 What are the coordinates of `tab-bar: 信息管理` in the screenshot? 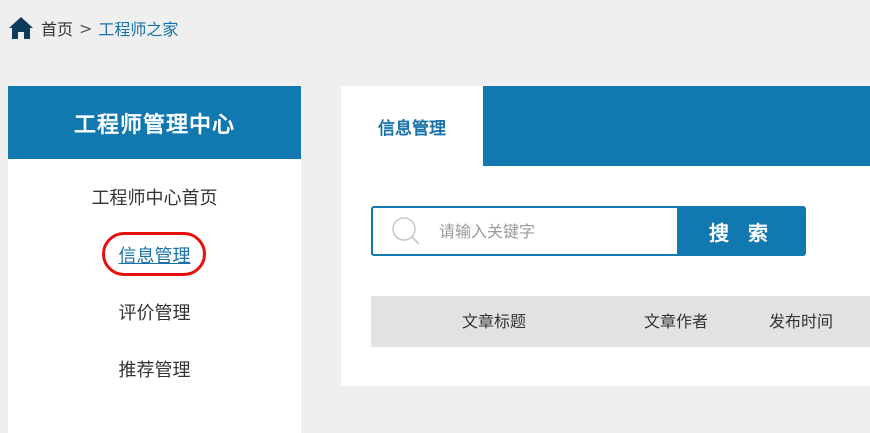 It's located at (605, 126).